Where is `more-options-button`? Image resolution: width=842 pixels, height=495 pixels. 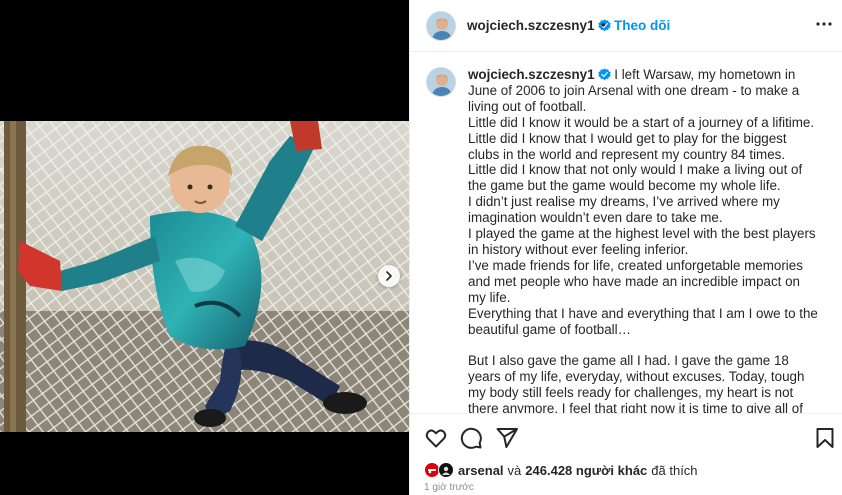 more-options-button is located at coordinates (824, 24).